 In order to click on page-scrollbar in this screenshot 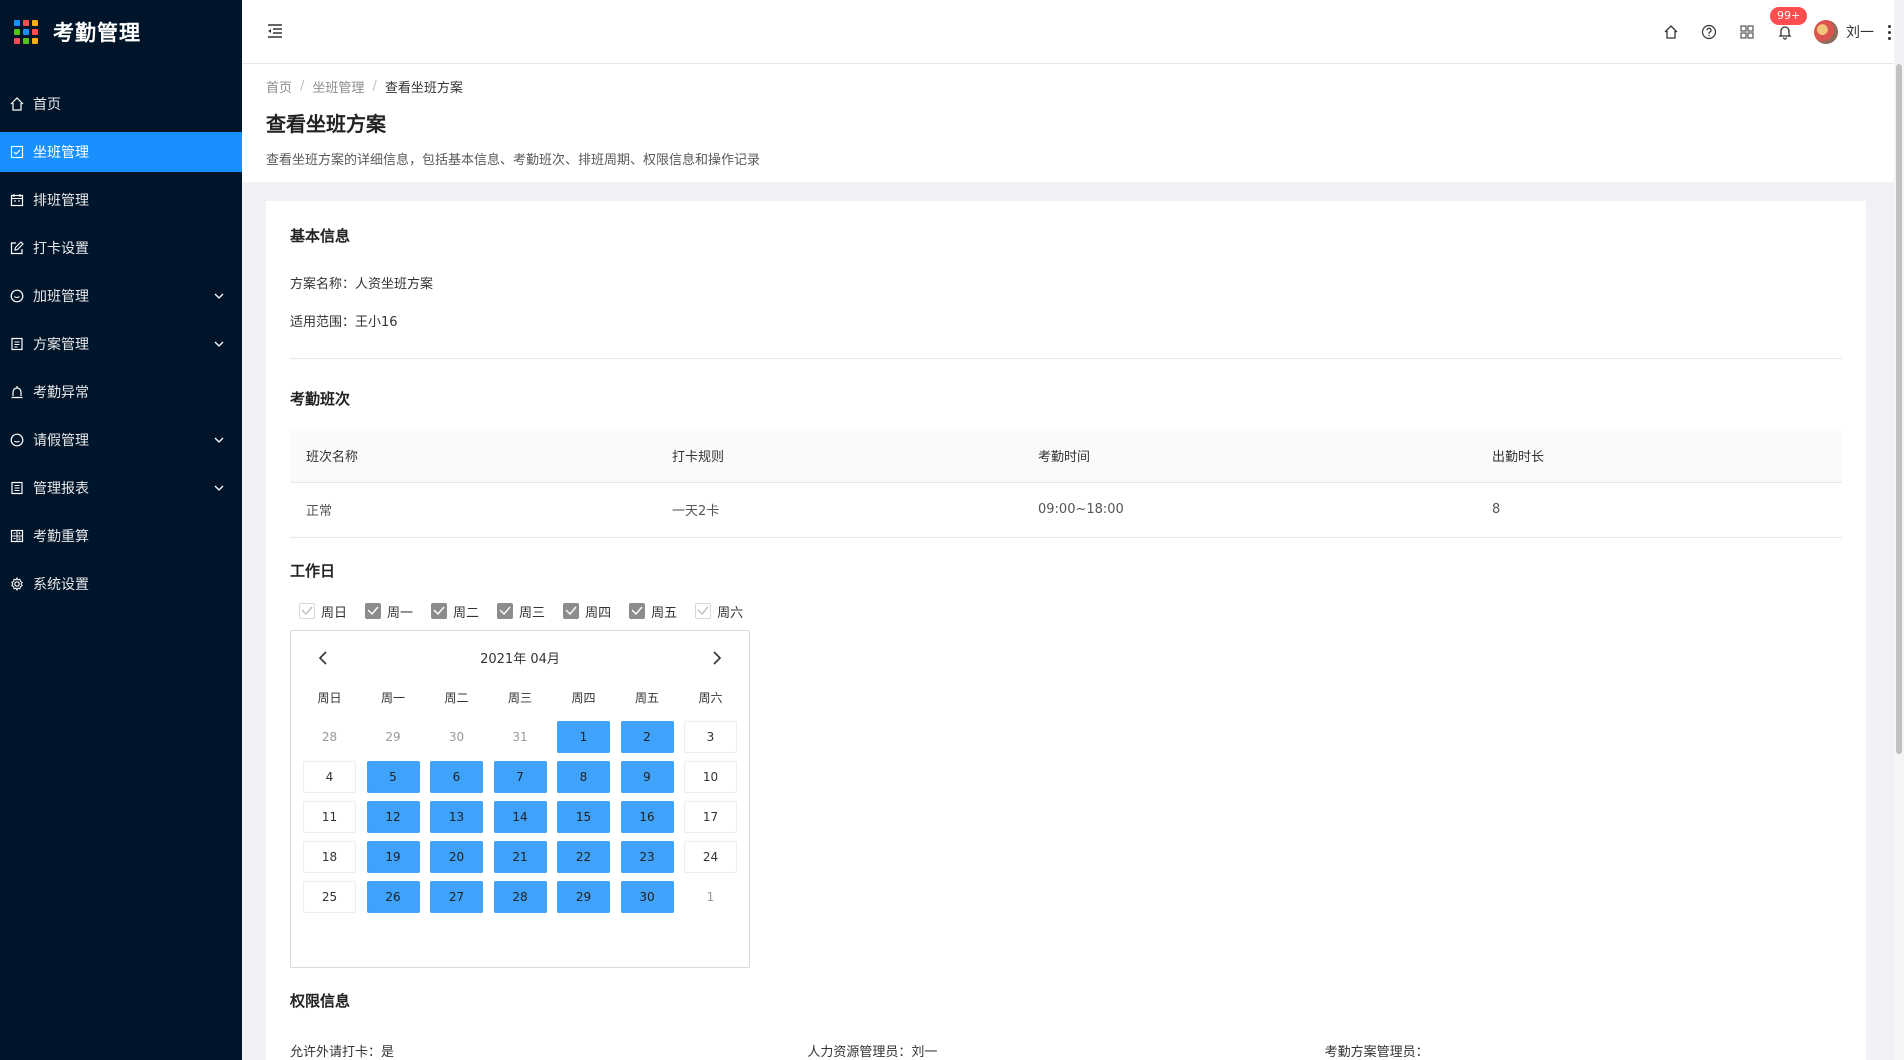, I will do `click(1899, 562)`.